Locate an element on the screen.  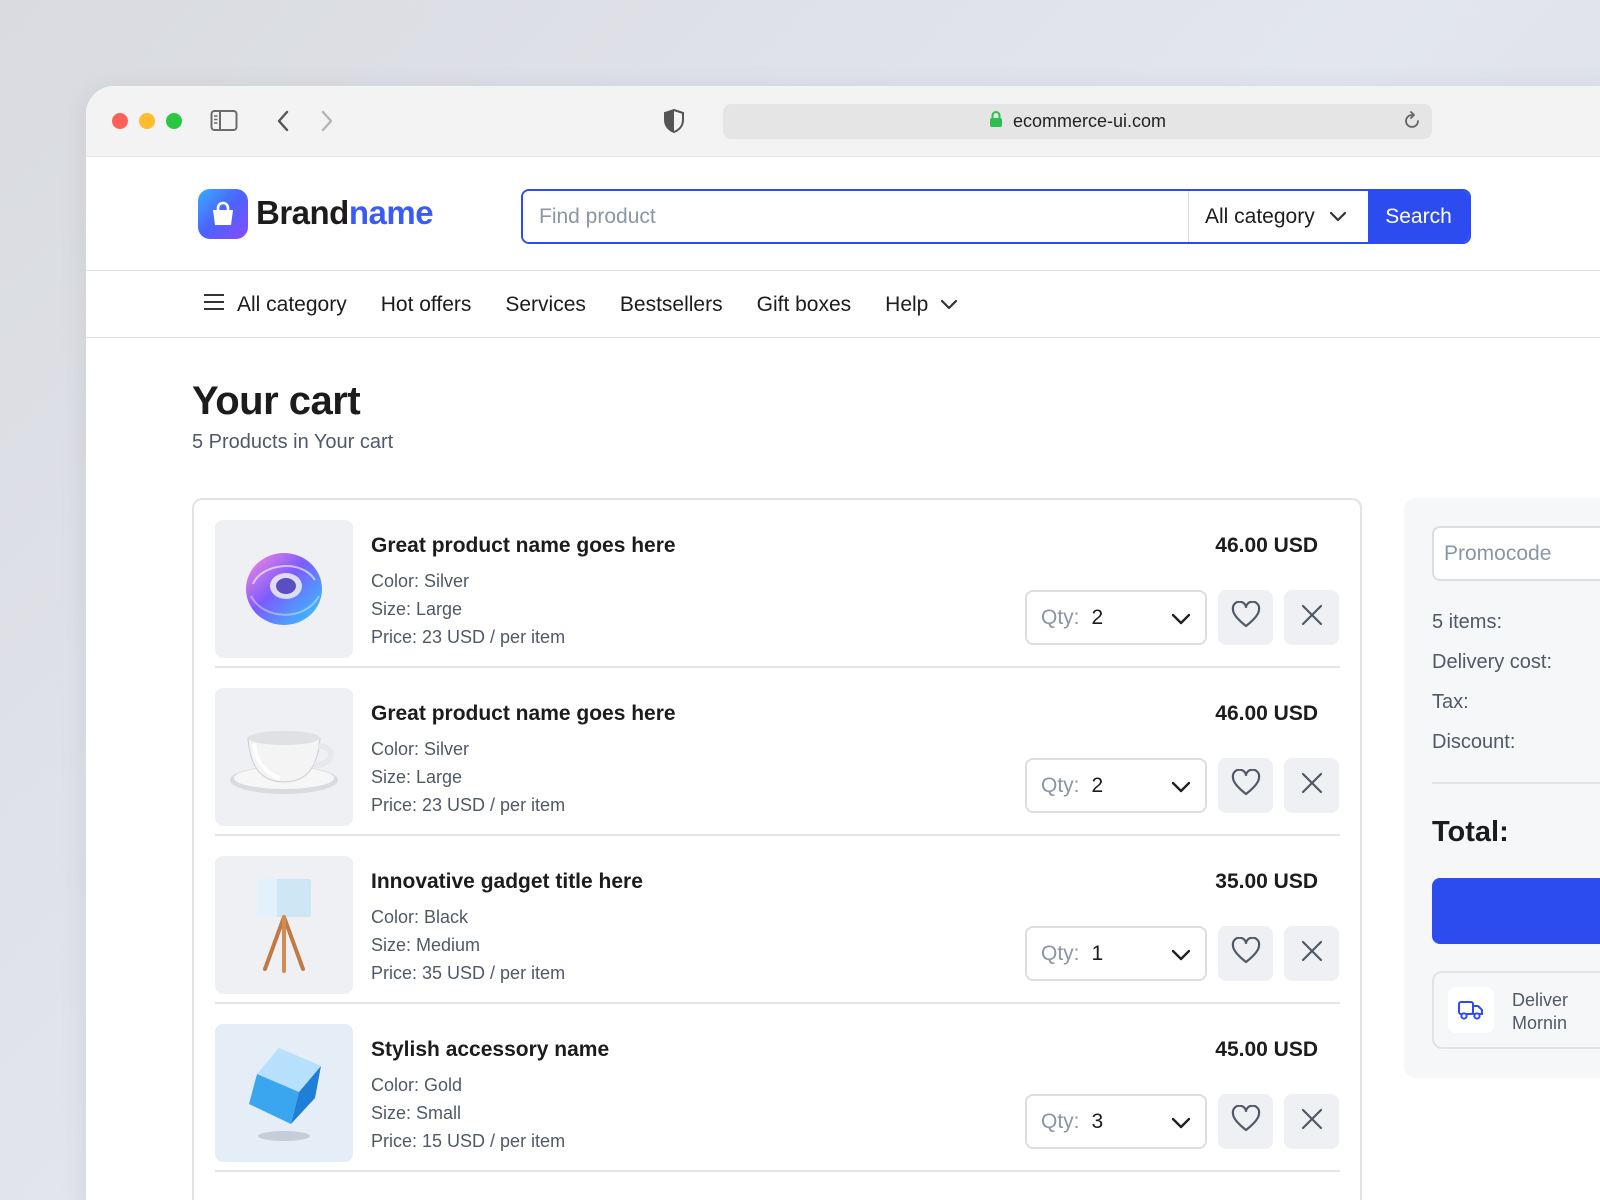
search-bar: All category Search is located at coordinates (996, 216).